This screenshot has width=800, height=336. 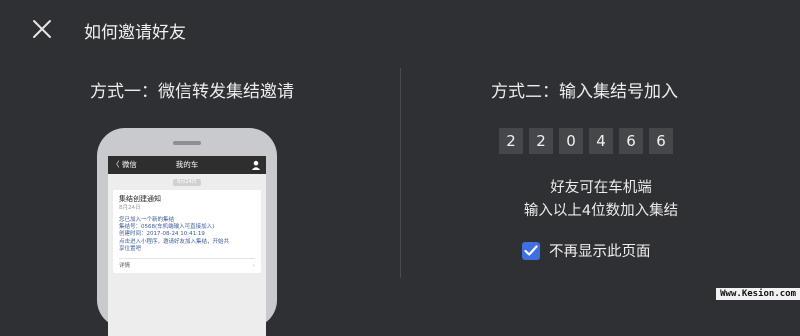 What do you see at coordinates (601, 211) in the screenshot?
I see `hint-text-line2: 输入以上4位数加入集结` at bounding box center [601, 211].